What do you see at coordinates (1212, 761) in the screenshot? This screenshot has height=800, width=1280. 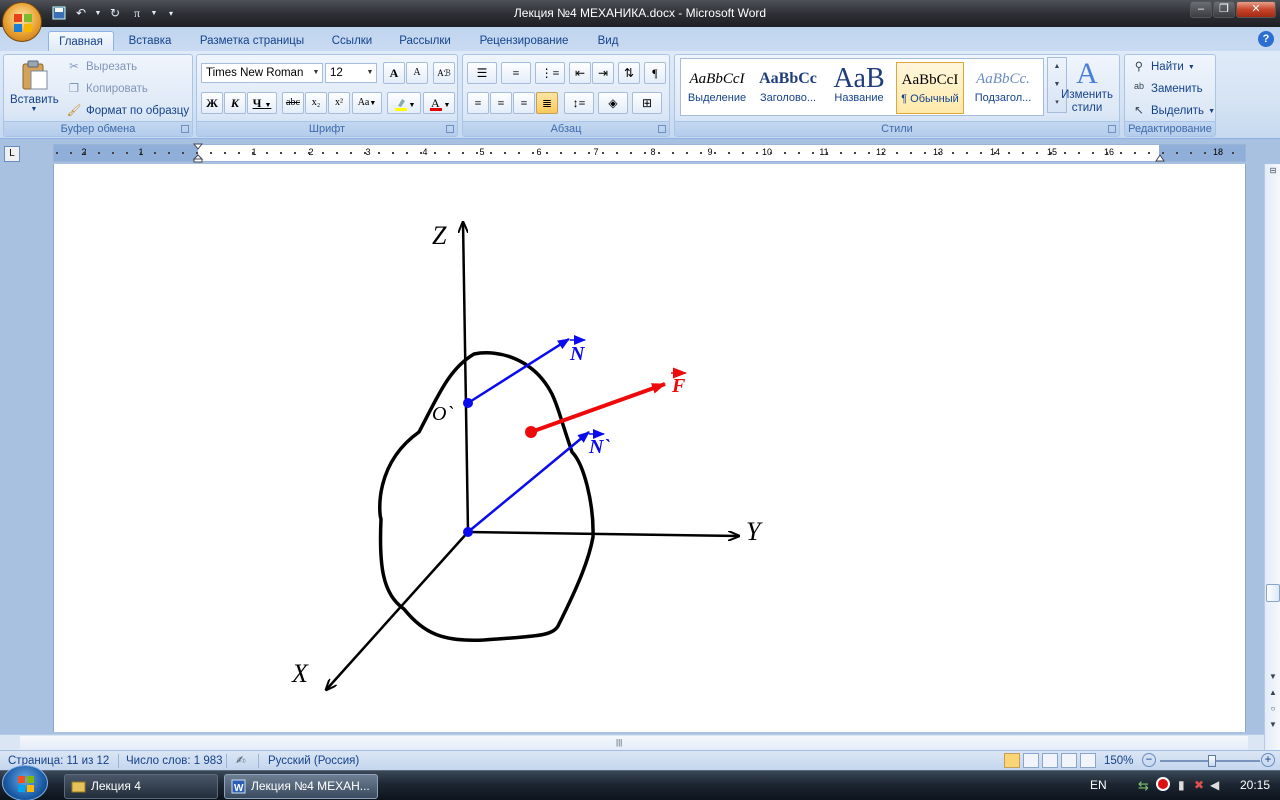 I see `zoom-slider-thumb` at bounding box center [1212, 761].